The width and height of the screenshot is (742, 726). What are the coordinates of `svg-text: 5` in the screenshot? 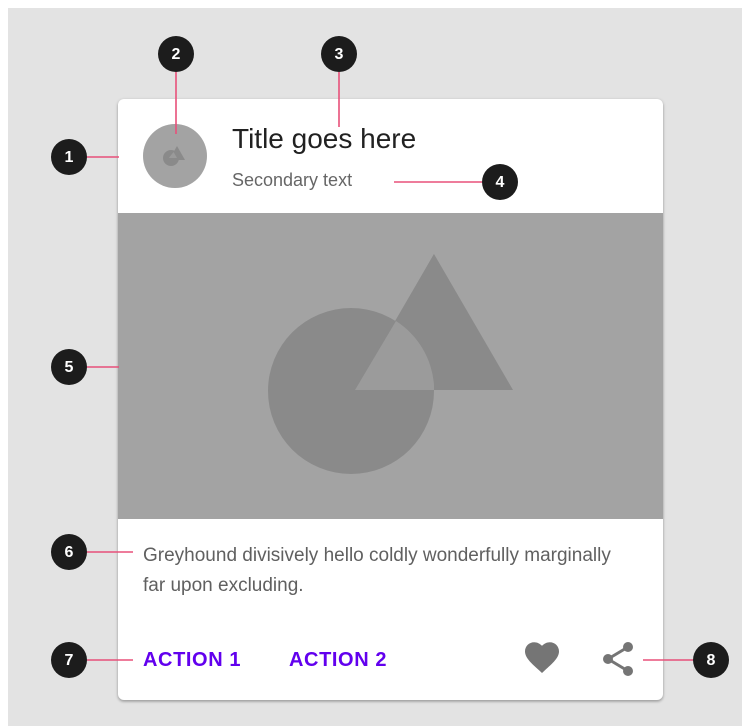 It's located at (69, 367).